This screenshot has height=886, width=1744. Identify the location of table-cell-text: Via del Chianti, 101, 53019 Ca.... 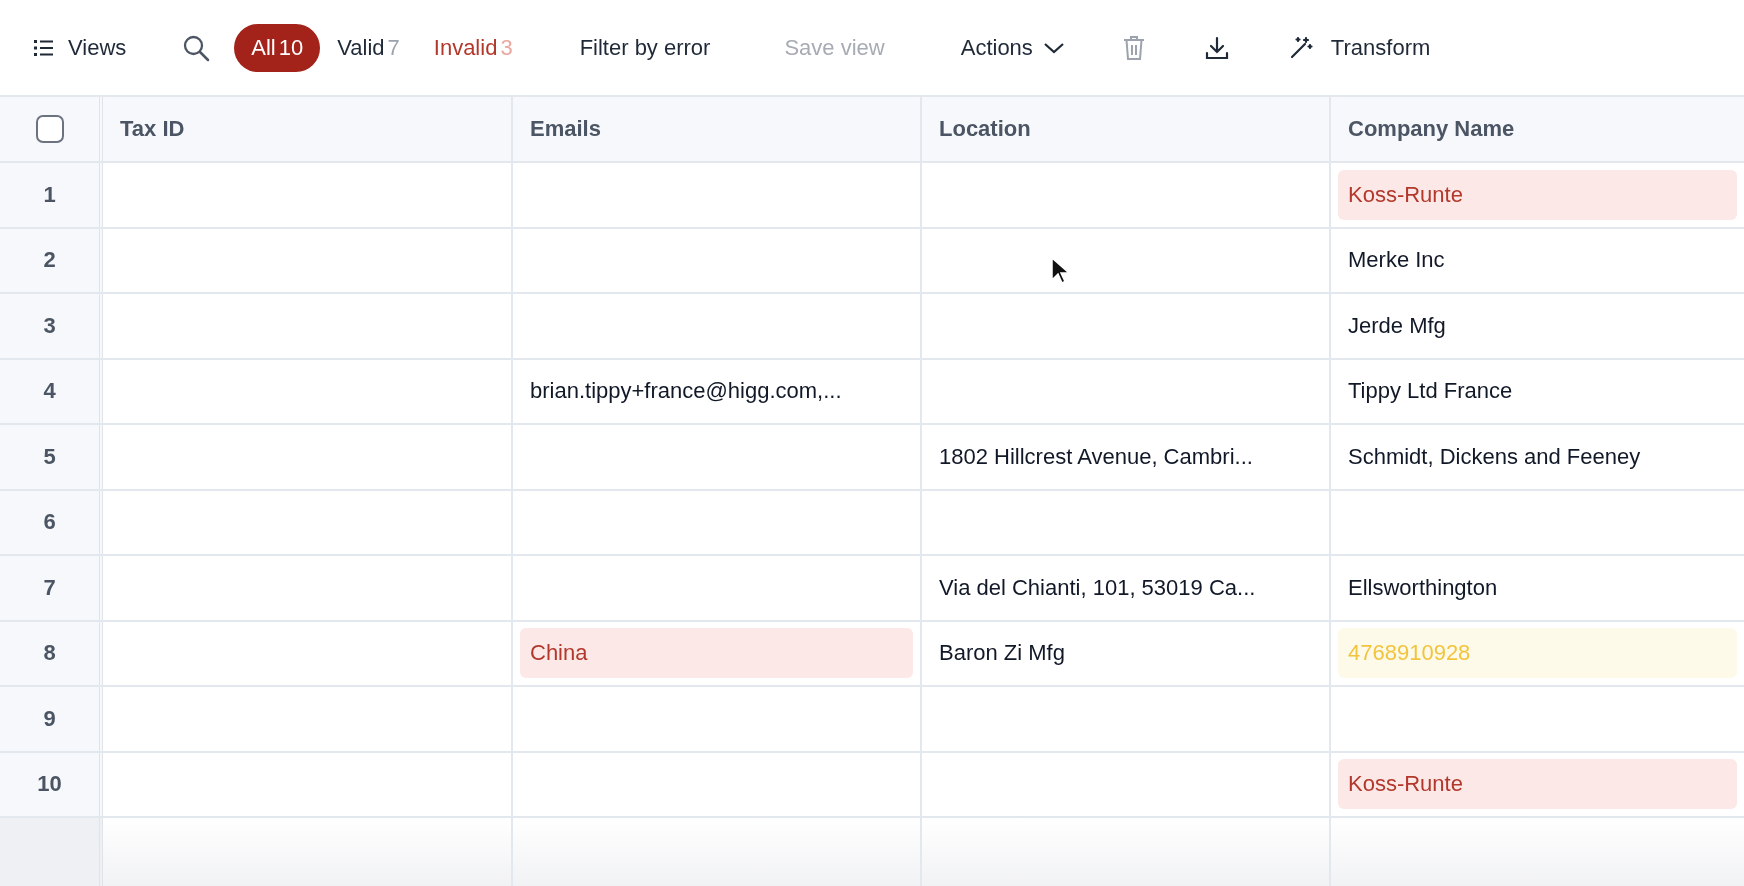
(1097, 587).